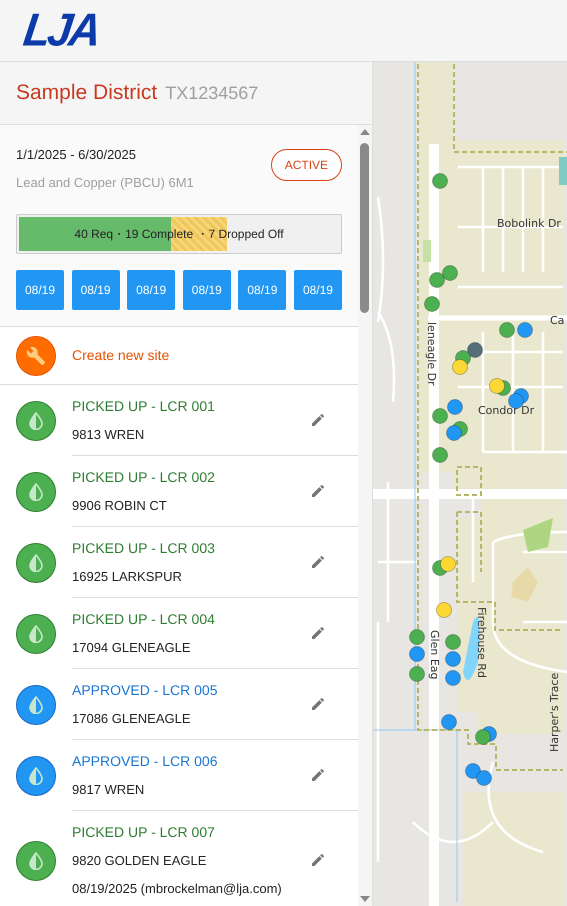 The height and width of the screenshot is (906, 567). What do you see at coordinates (189, 761) in the screenshot?
I see `site-title: APPROVED - LCR 006` at bounding box center [189, 761].